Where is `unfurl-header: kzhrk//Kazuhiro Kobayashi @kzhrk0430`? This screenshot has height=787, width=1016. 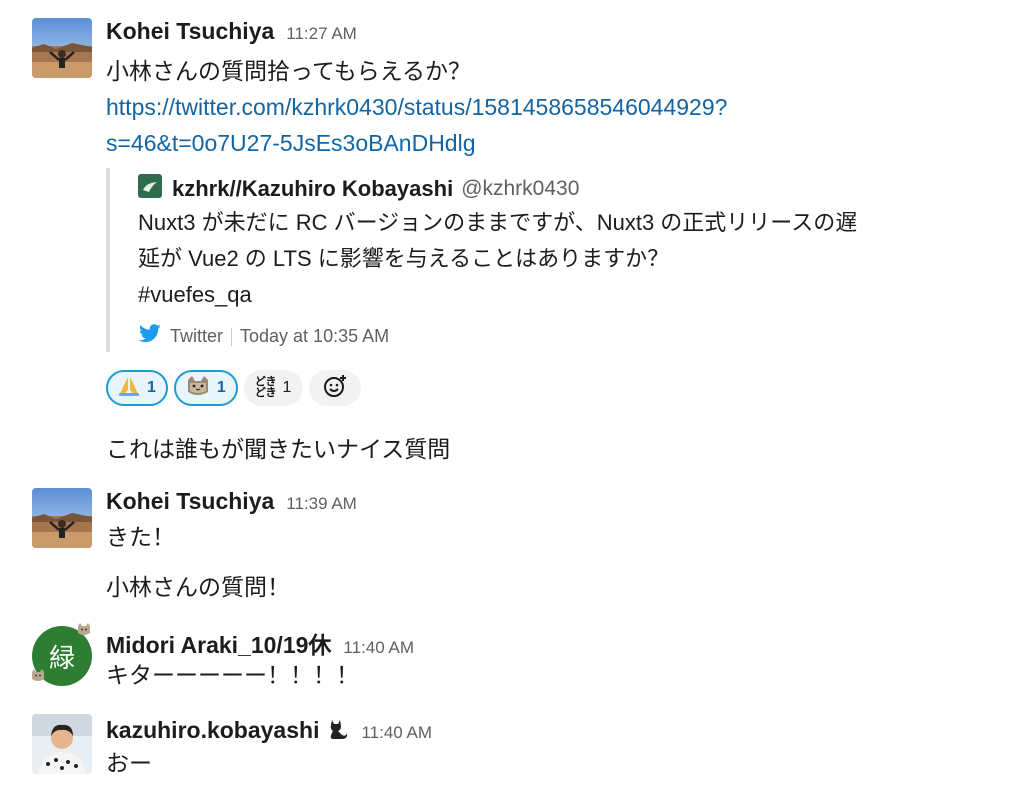 unfurl-header: kzhrk//Kazuhiro Kobayashi @kzhrk0430 is located at coordinates (358, 188).